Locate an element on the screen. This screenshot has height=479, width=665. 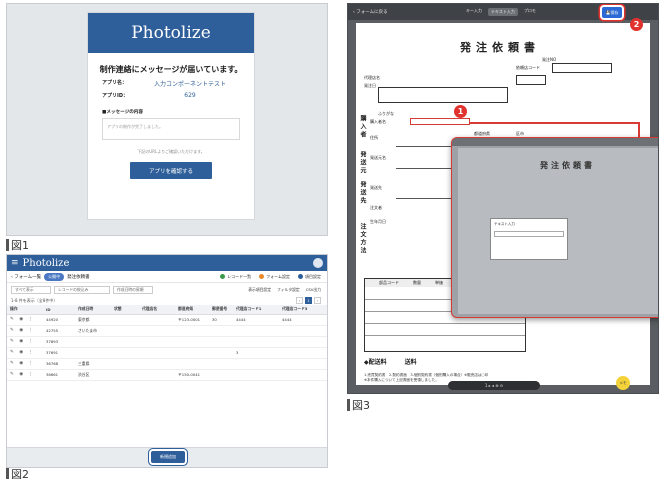
column-header: 代理店コード1 is located at coordinates (256, 310).